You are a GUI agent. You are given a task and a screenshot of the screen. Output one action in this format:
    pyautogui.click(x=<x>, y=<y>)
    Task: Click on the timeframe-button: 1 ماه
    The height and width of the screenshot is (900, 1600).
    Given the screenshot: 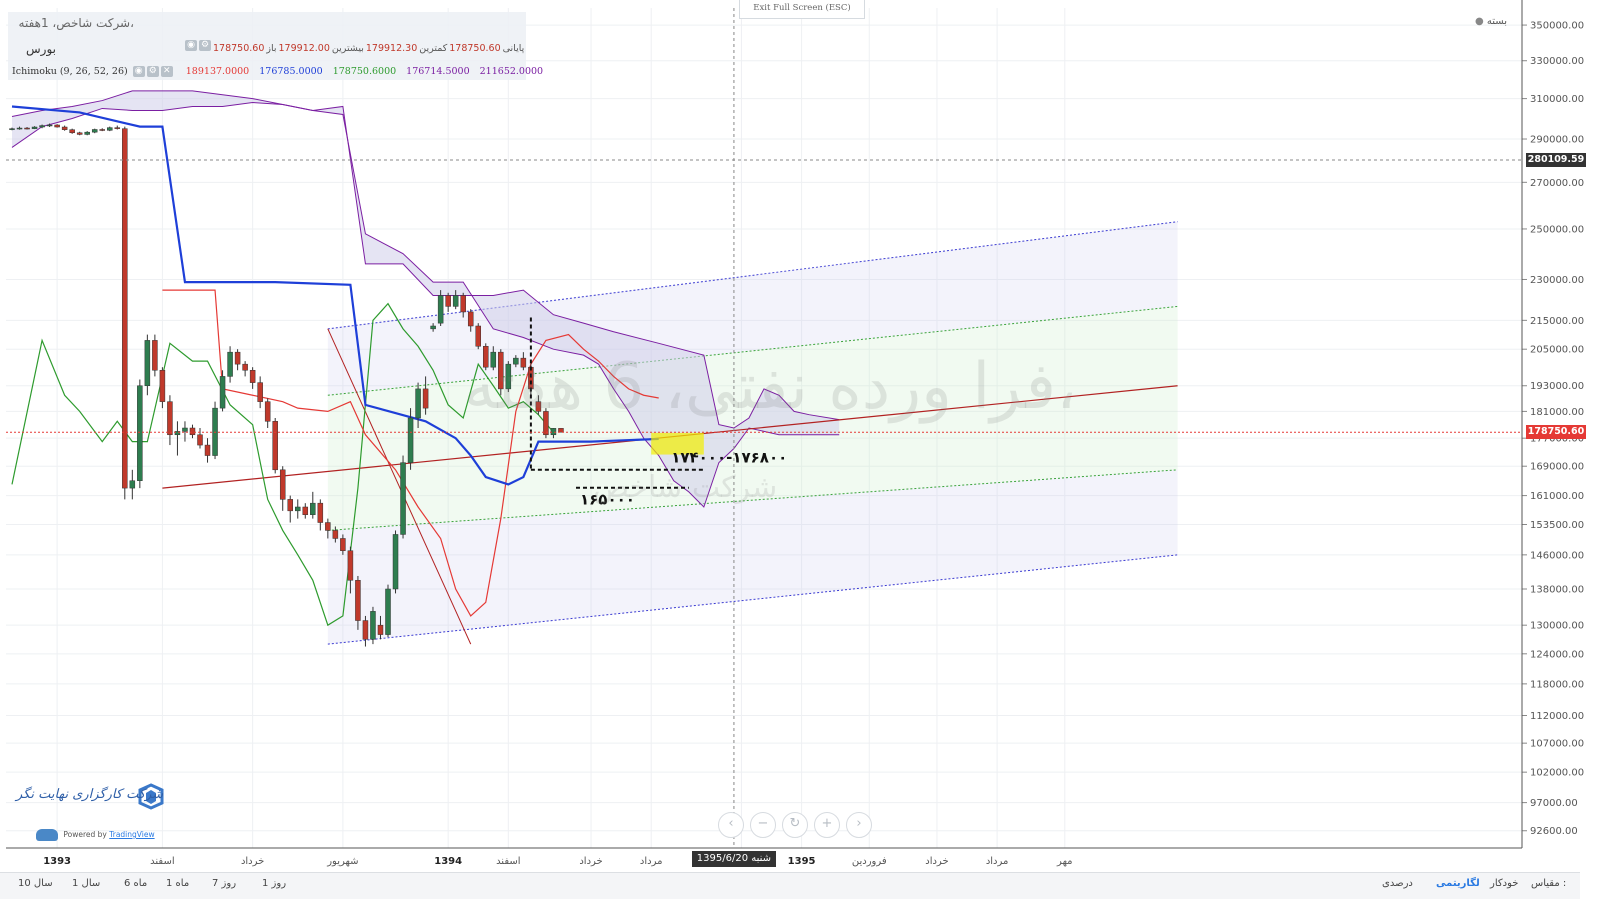 What is the action you would take?
    pyautogui.click(x=177, y=883)
    